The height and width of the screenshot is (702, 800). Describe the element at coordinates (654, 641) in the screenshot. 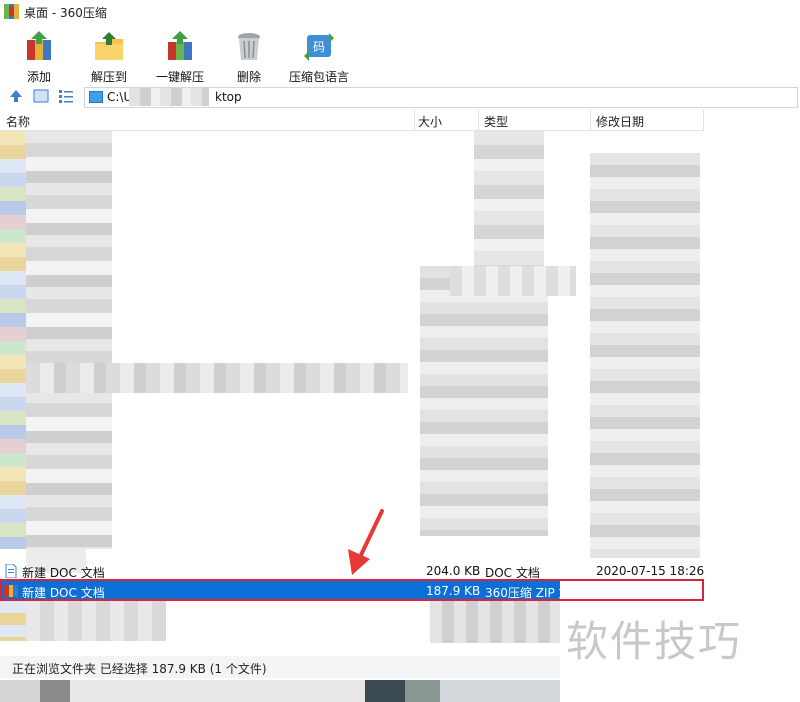

I see `watermark: 软件技巧` at that location.